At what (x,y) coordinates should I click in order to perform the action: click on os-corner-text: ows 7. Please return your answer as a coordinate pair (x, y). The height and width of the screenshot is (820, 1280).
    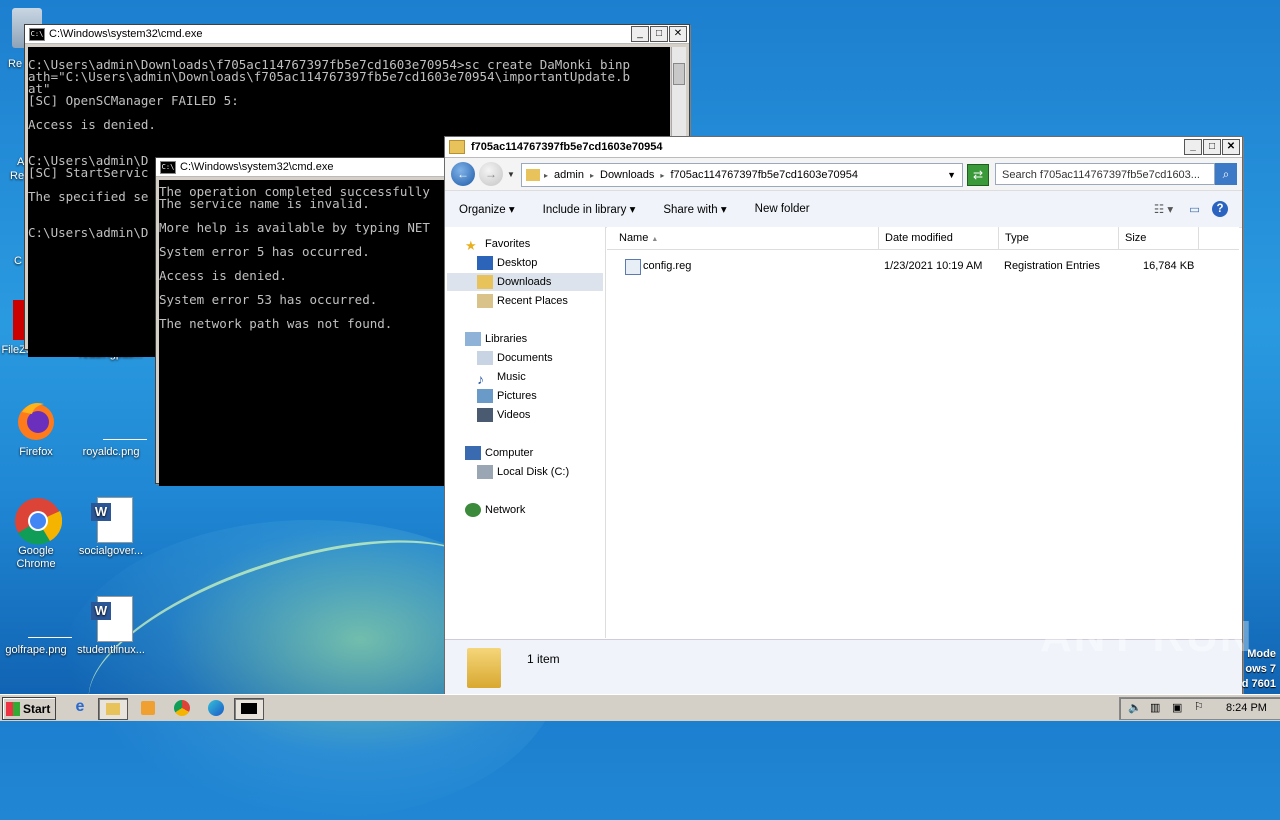
    Looking at the image, I should click on (1260, 669).